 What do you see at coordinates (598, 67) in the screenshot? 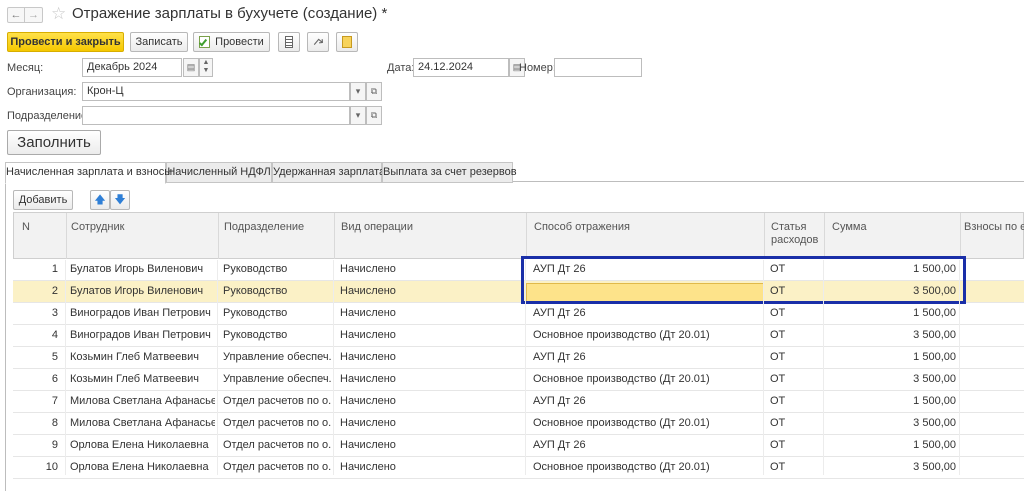
I see `number-field` at bounding box center [598, 67].